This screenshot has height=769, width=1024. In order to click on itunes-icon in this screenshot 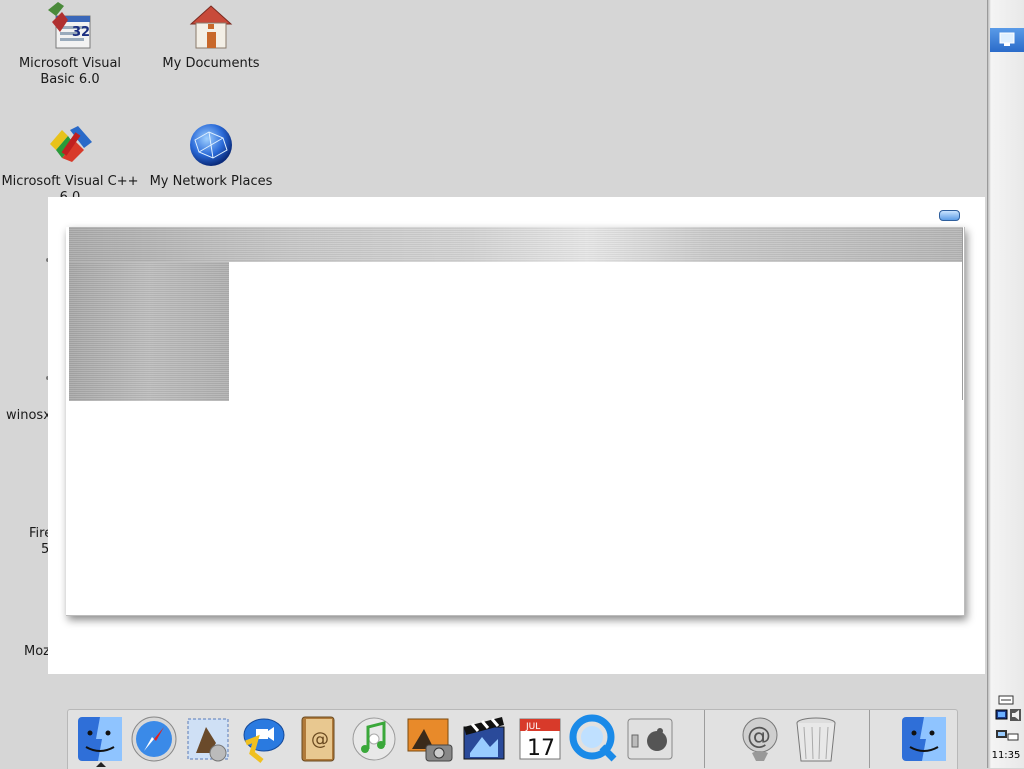, I will do `click(374, 739)`.